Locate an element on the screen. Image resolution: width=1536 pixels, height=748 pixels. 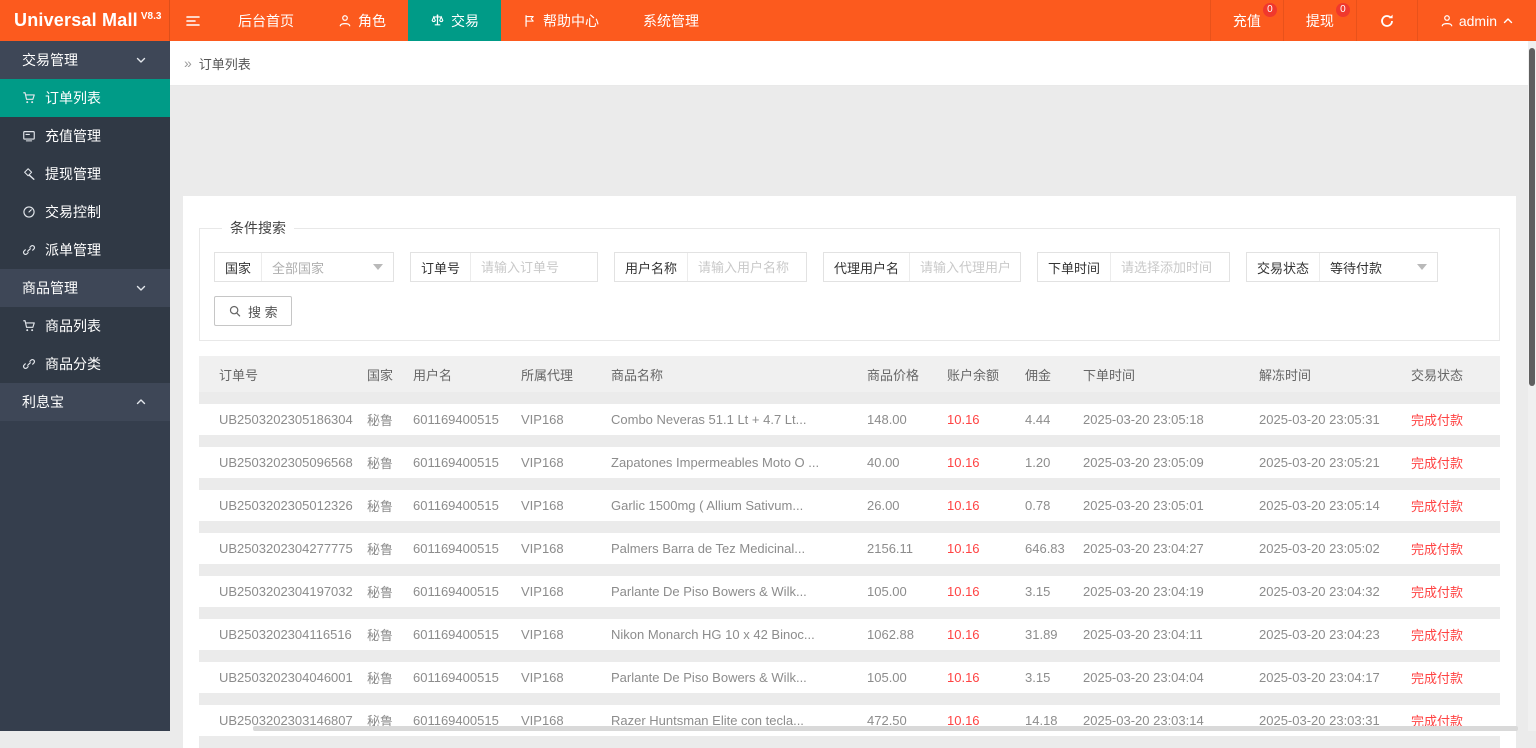
sidebar-item-dispatch-management: 派单管理 is located at coordinates (85, 250).